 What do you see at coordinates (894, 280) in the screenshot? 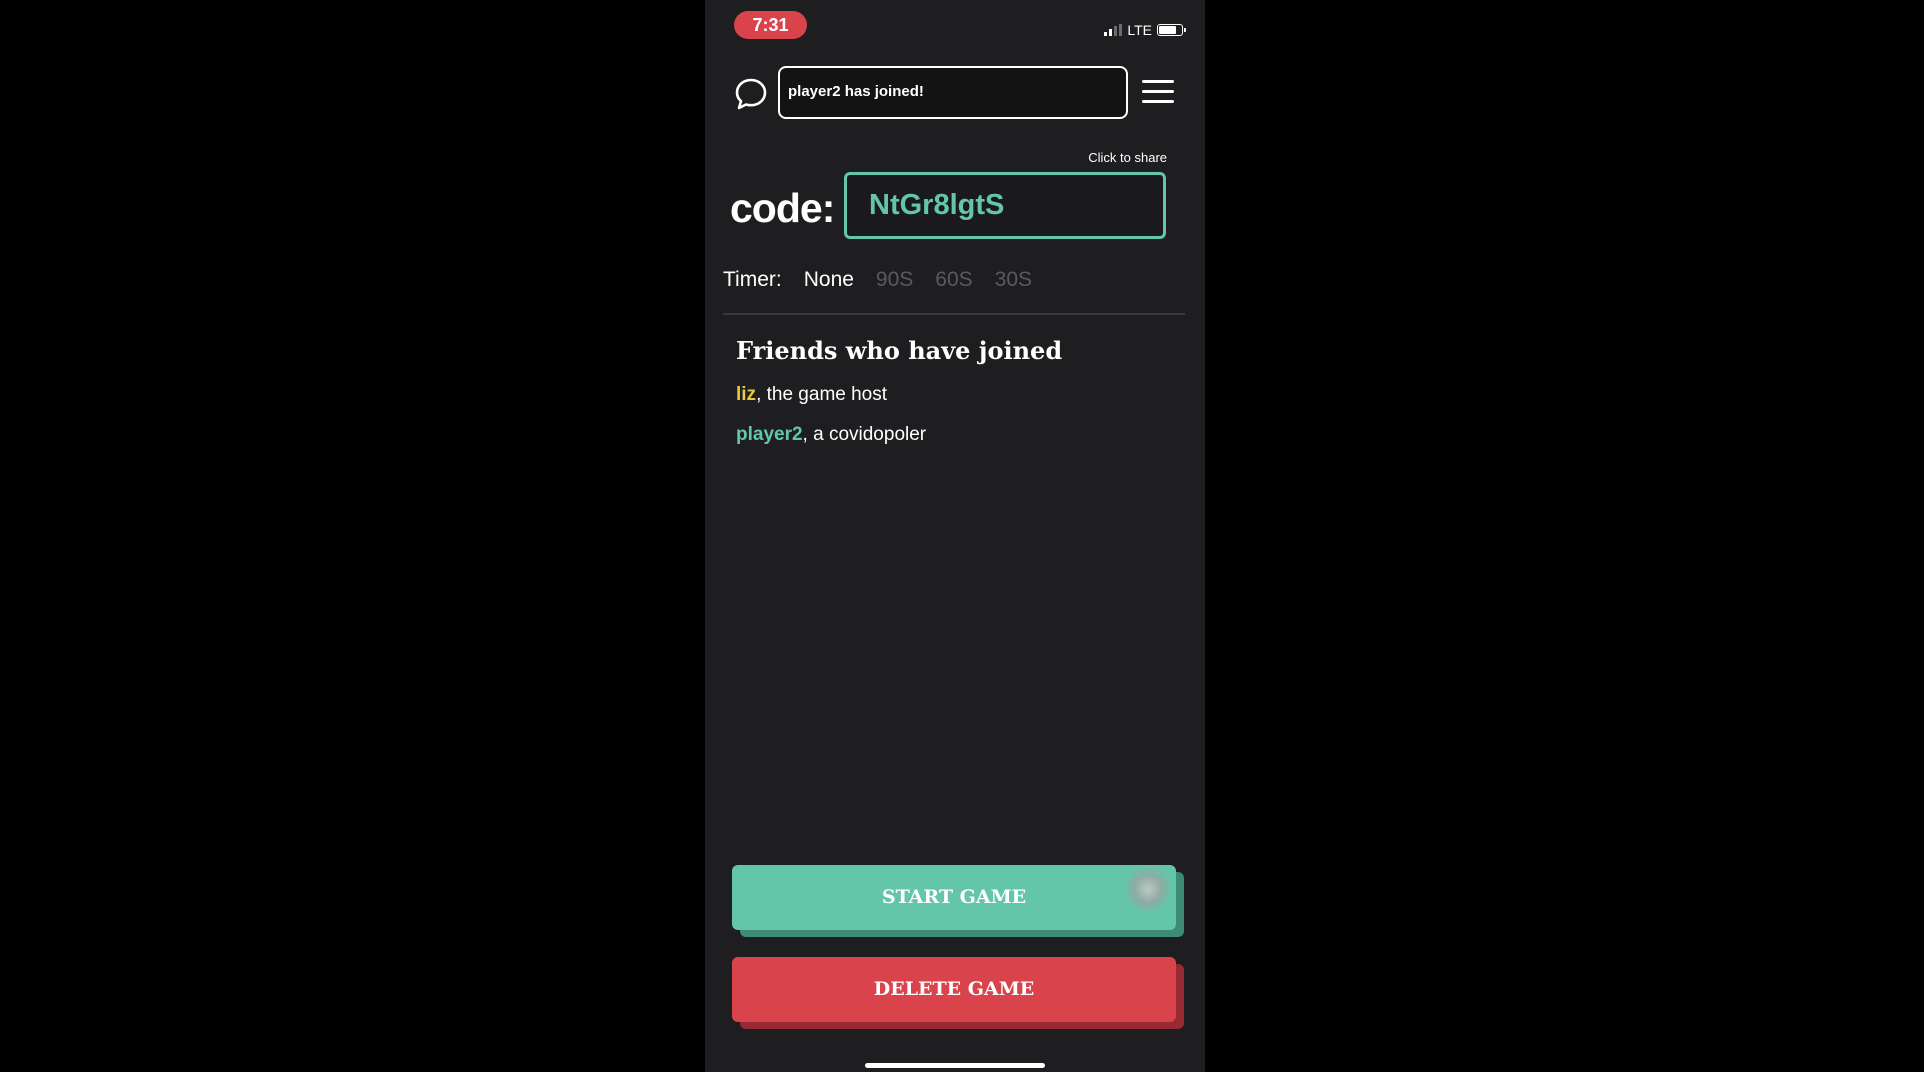
I see `timer-option-90s: 90S` at bounding box center [894, 280].